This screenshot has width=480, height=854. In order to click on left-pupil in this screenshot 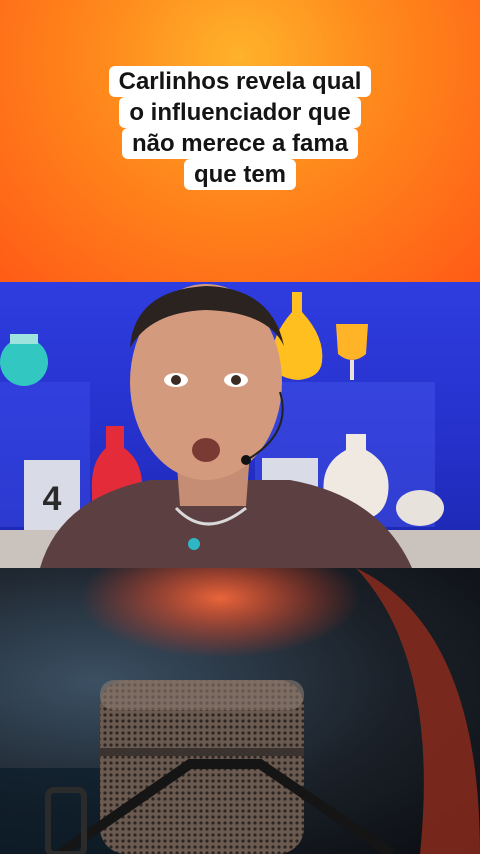, I will do `click(176, 380)`.